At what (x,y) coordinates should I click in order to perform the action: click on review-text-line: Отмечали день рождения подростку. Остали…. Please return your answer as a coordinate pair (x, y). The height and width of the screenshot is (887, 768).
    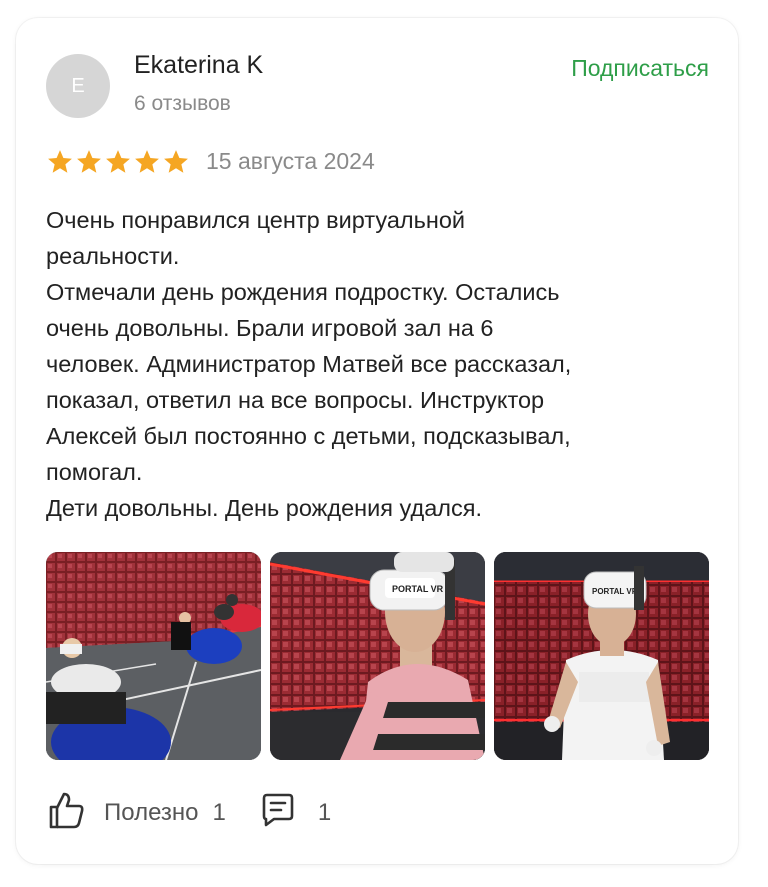
    Looking at the image, I should click on (303, 292).